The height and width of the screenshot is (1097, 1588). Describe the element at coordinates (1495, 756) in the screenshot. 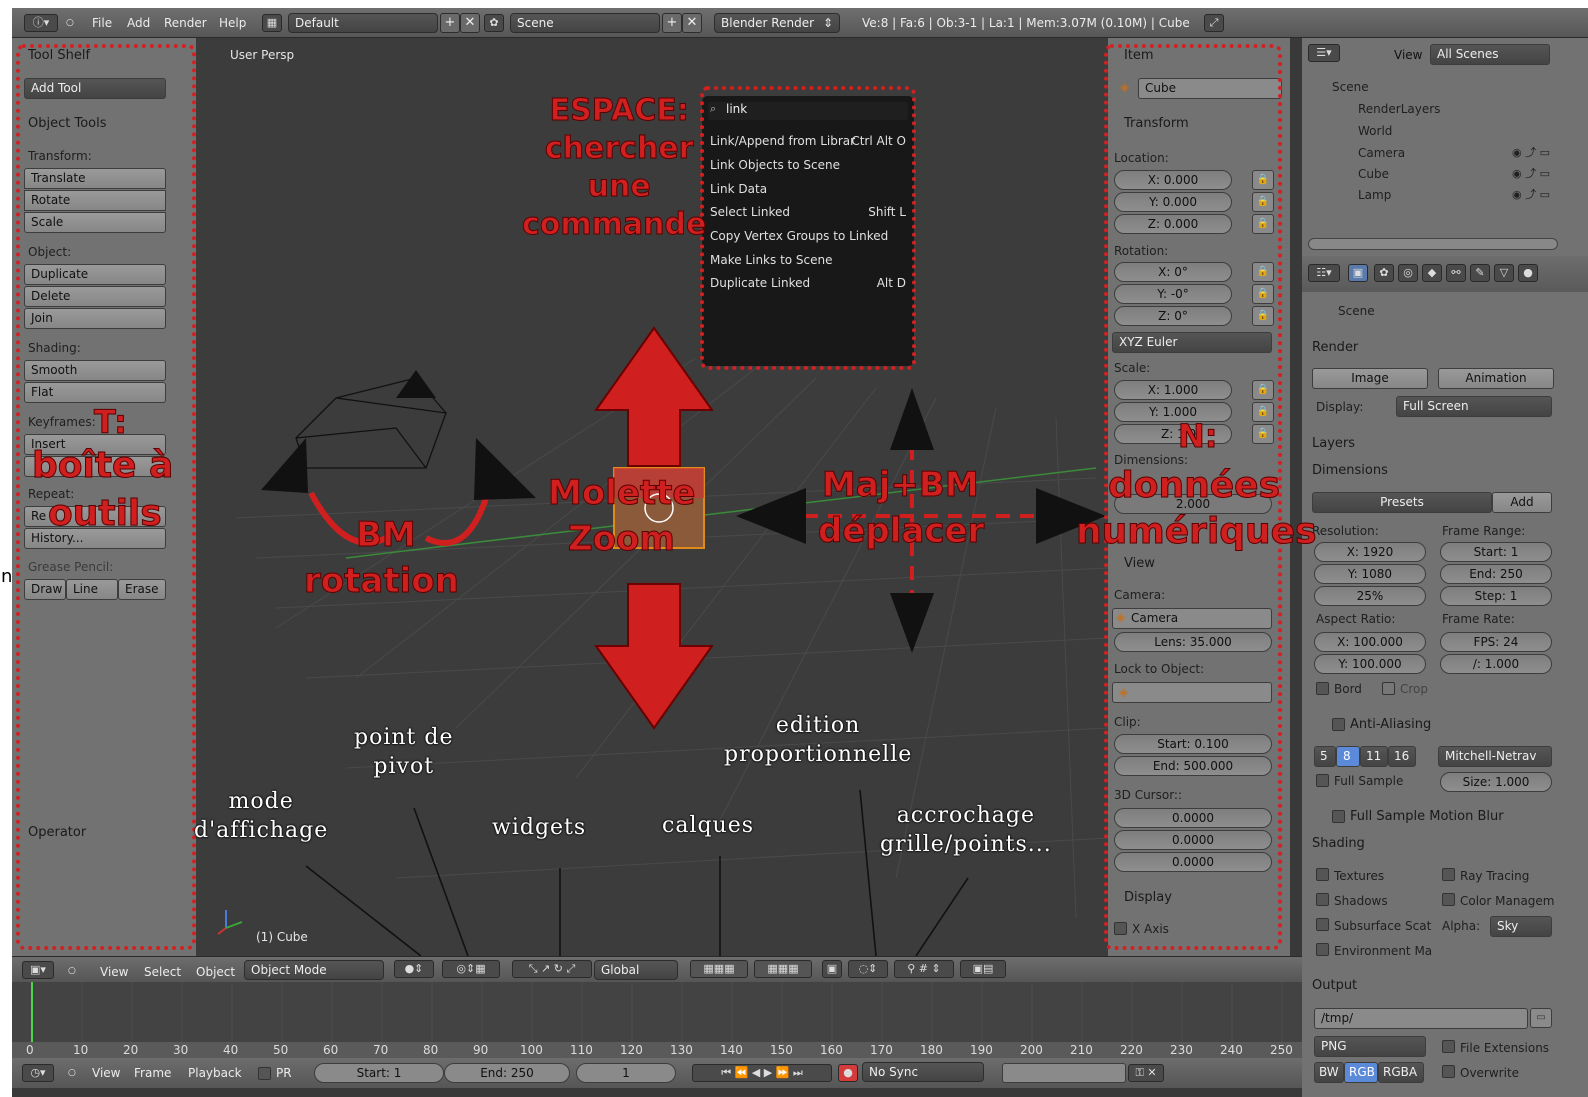

I see `aa-filter-select: Mitchell-Netrav` at that location.